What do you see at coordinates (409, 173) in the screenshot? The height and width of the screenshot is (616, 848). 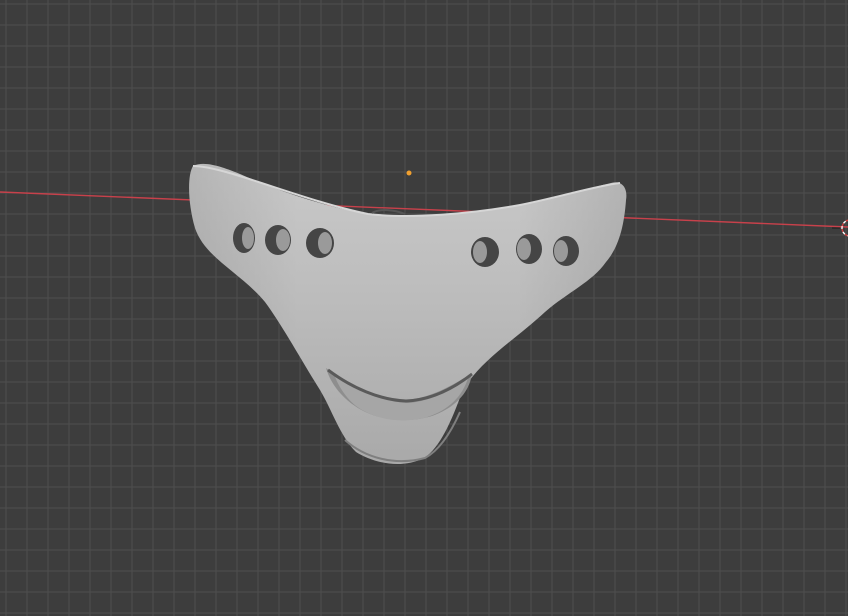 I see `object-origin-point` at bounding box center [409, 173].